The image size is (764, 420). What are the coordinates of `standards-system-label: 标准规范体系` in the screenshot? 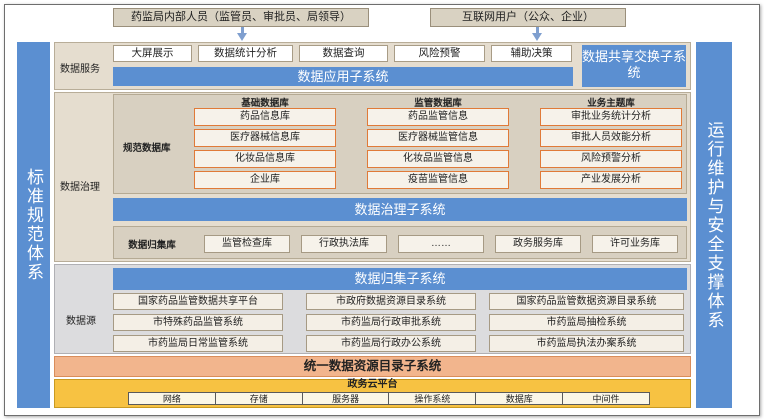 It's located at (33, 225).